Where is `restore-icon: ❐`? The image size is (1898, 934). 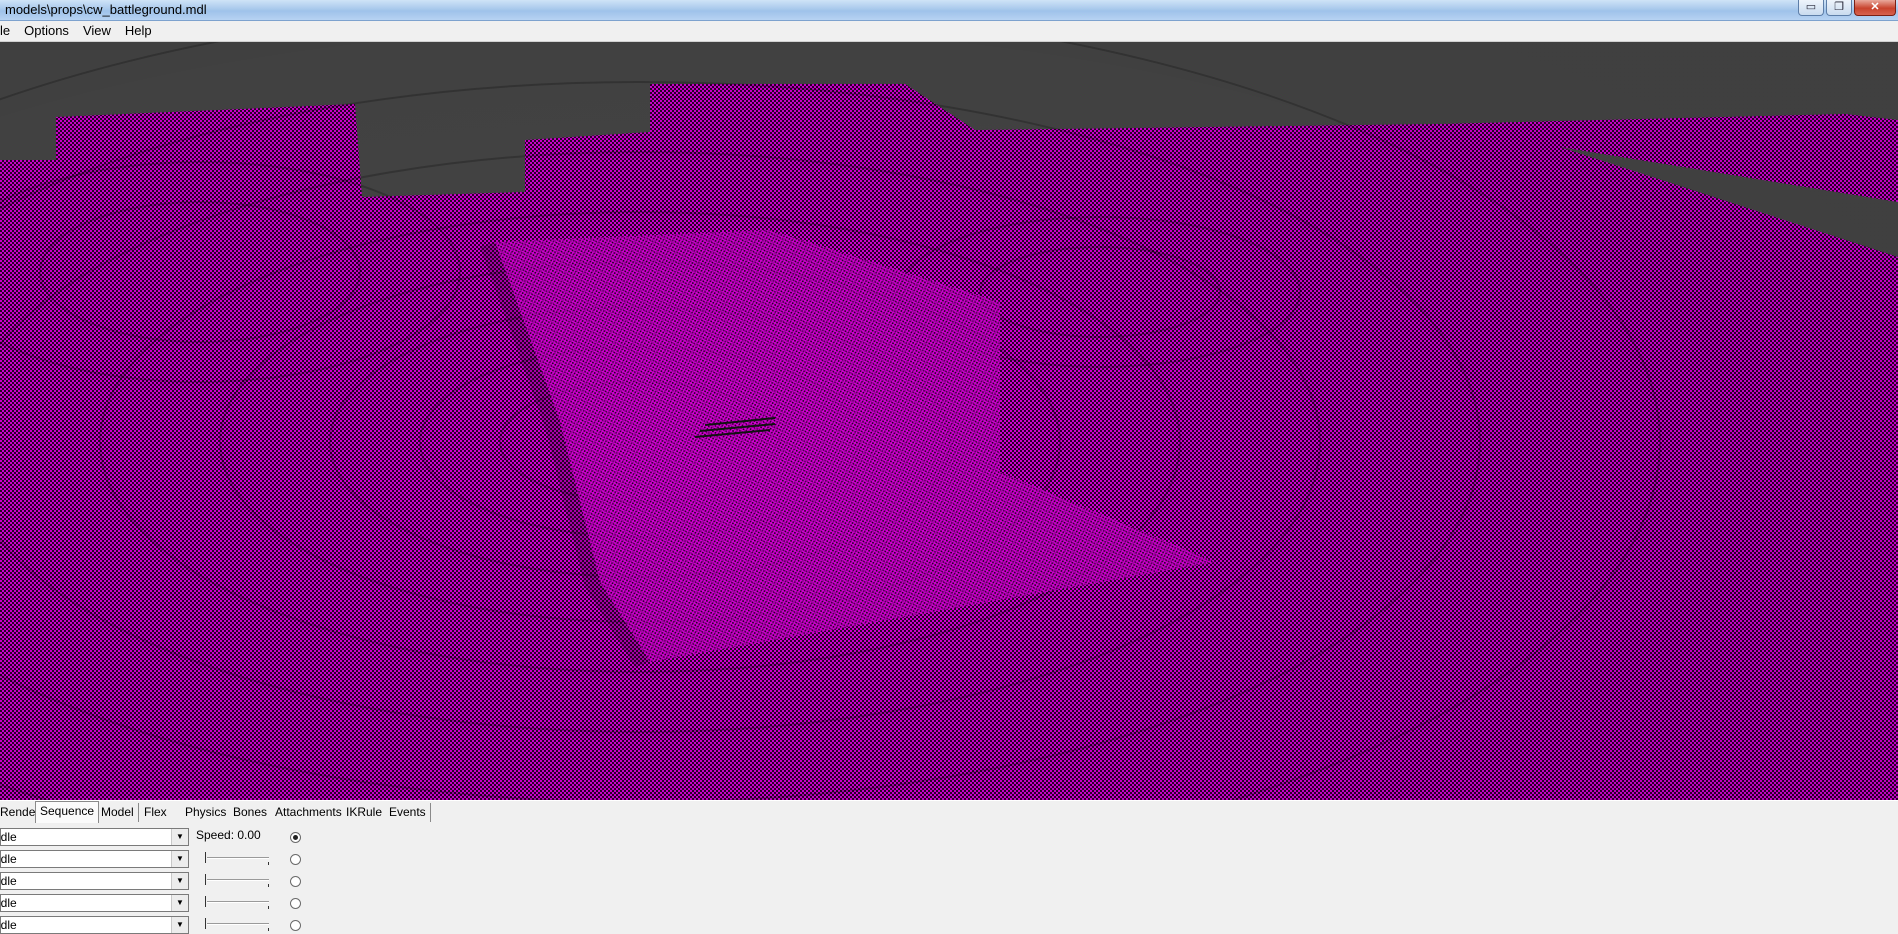 restore-icon: ❐ is located at coordinates (1839, 7).